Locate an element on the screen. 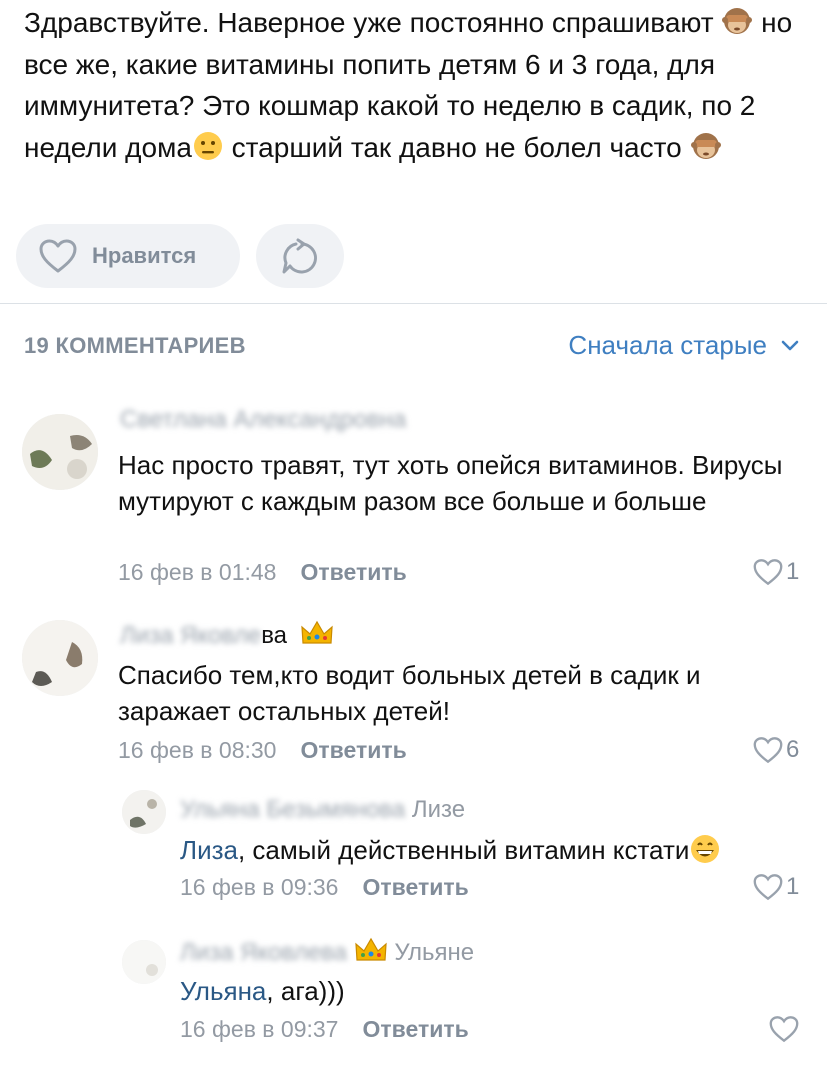  author-name: Ульяна Безымянова is located at coordinates (293, 809).